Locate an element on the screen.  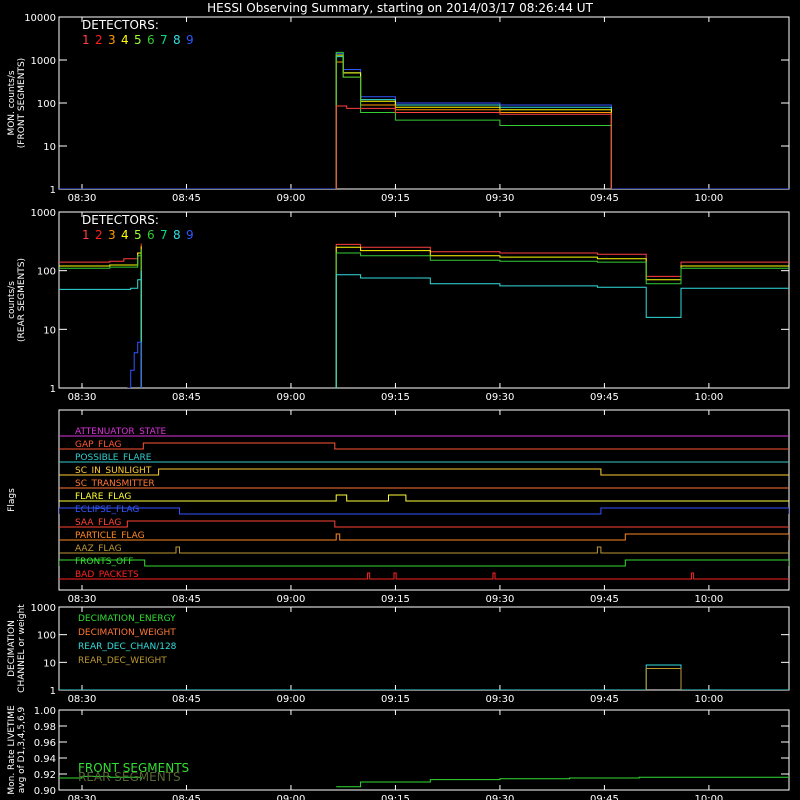
y-tick-label: 1.00 is located at coordinates (45, 711).